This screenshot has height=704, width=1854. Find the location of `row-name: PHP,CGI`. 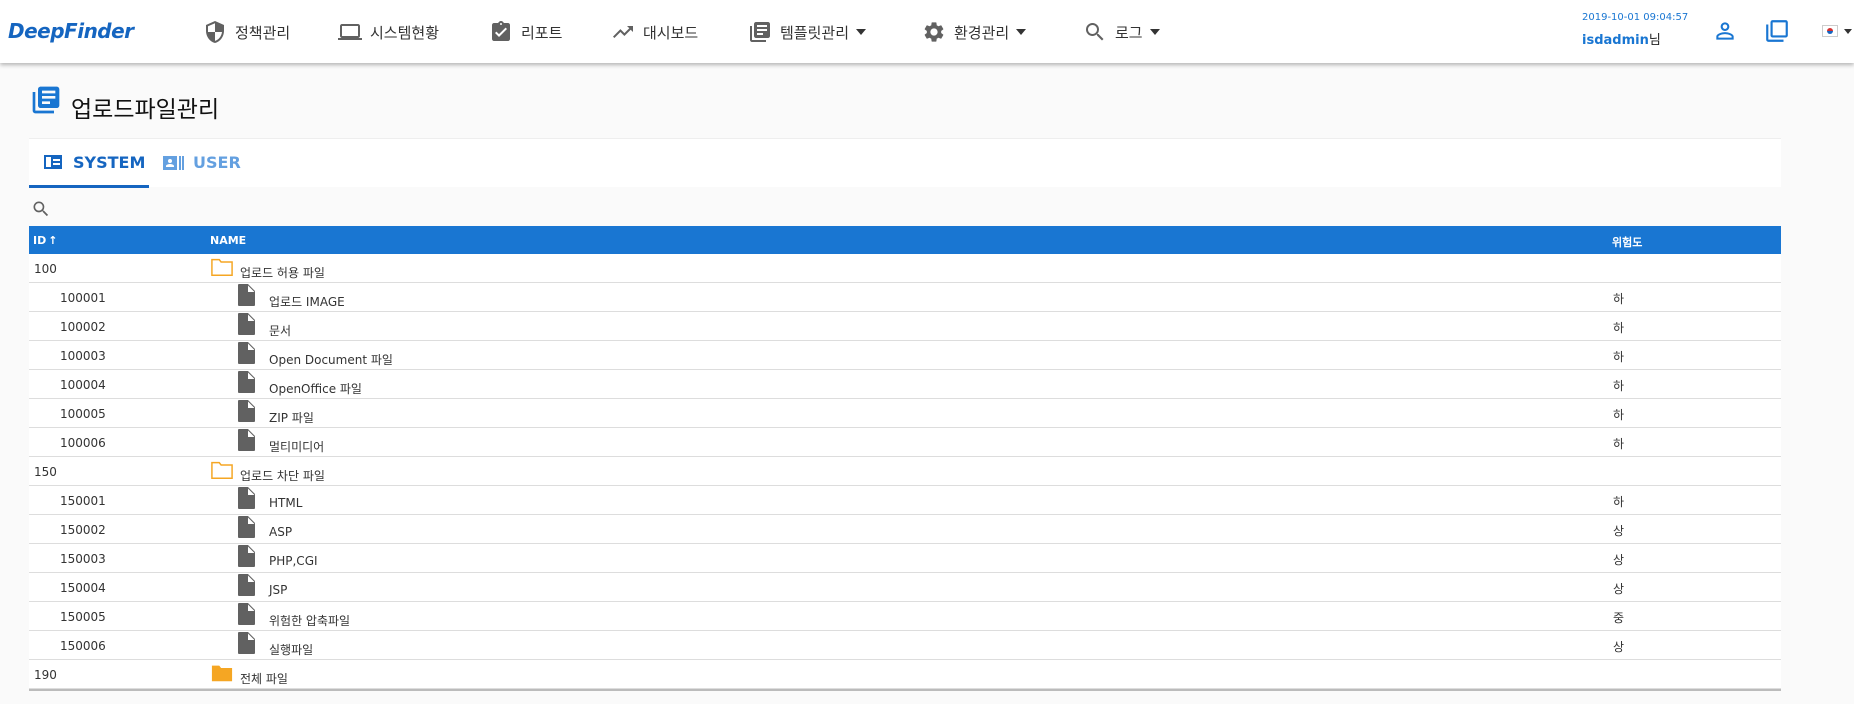

row-name: PHP,CGI is located at coordinates (293, 561).